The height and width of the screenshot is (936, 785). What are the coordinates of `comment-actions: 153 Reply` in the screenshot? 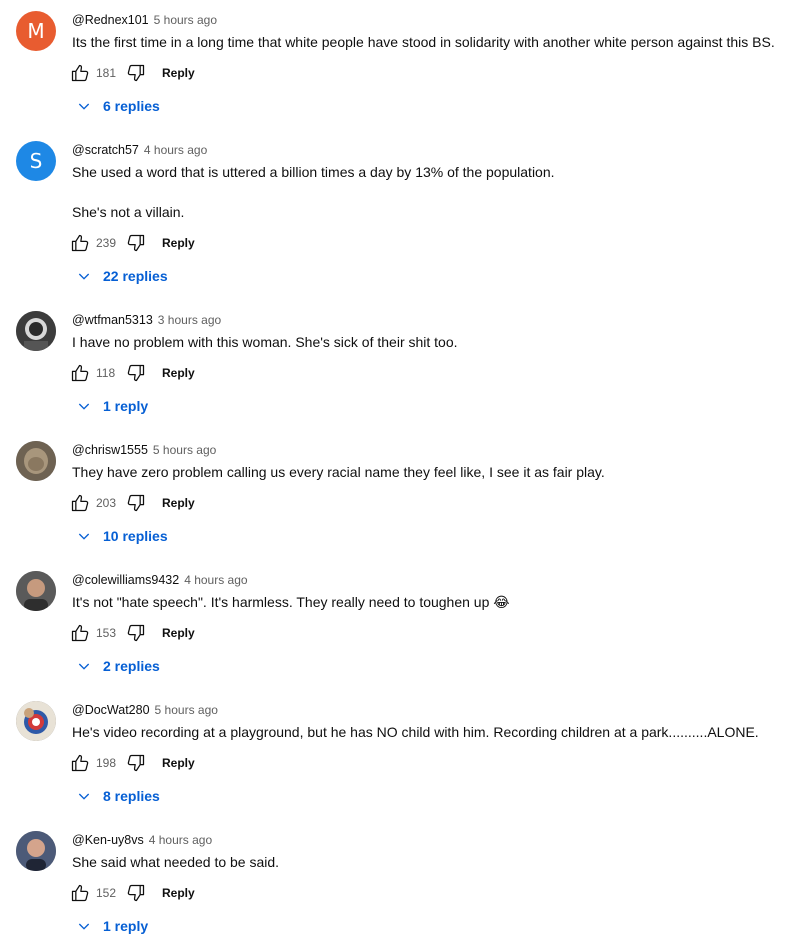 It's located at (132, 633).